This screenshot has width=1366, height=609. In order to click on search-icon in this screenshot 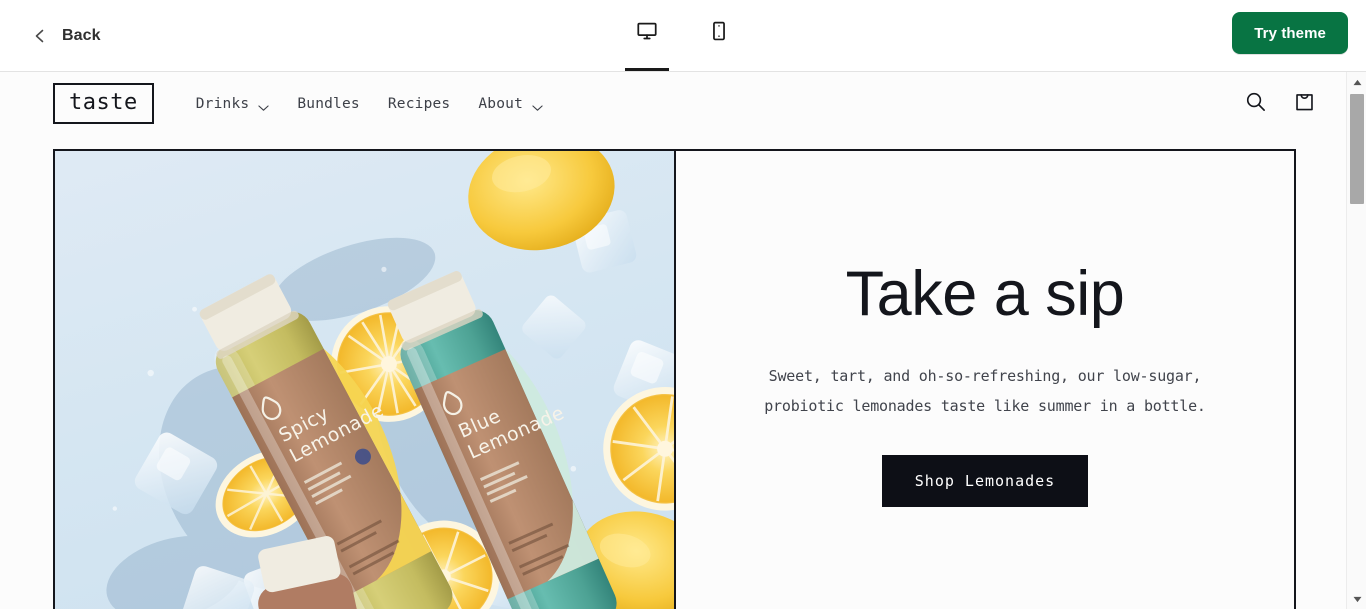, I will do `click(1255, 104)`.